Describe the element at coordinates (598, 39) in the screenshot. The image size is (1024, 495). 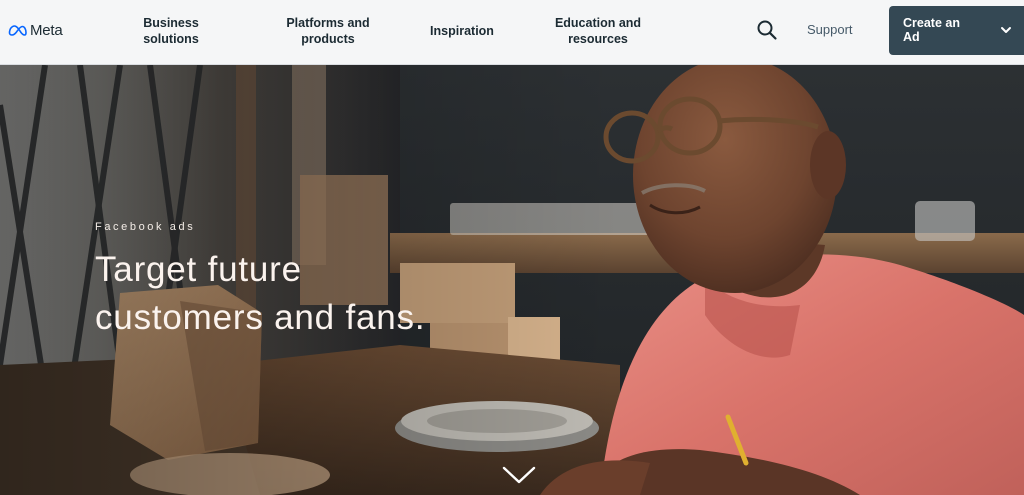
I see `nav-label-line2: resources` at that location.